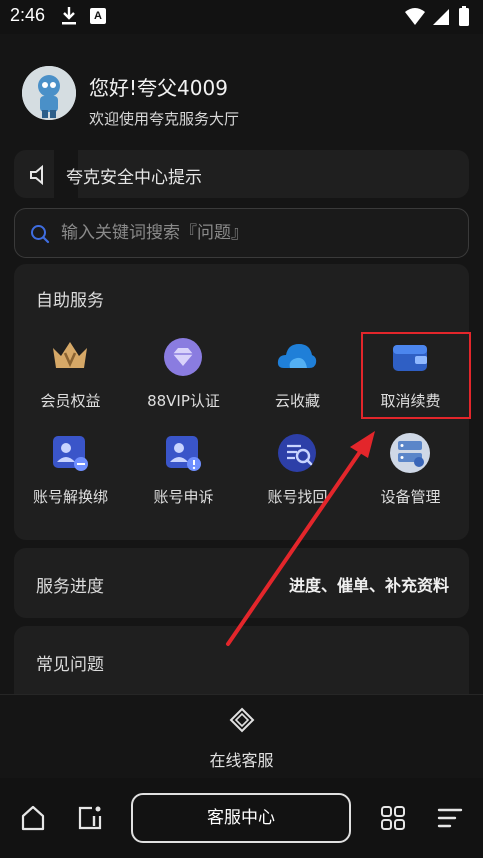 This screenshot has height=858, width=483. What do you see at coordinates (300, 538) in the screenshot?
I see `annotation-arrow` at bounding box center [300, 538].